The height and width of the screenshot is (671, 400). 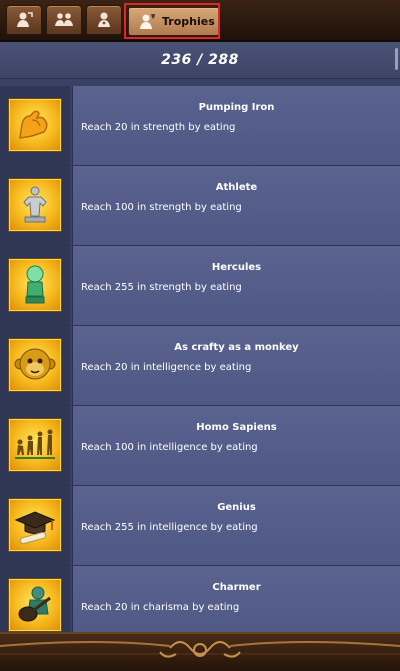 What do you see at coordinates (188, 21) in the screenshot?
I see `tab-trophies-label: Trophies` at bounding box center [188, 21].